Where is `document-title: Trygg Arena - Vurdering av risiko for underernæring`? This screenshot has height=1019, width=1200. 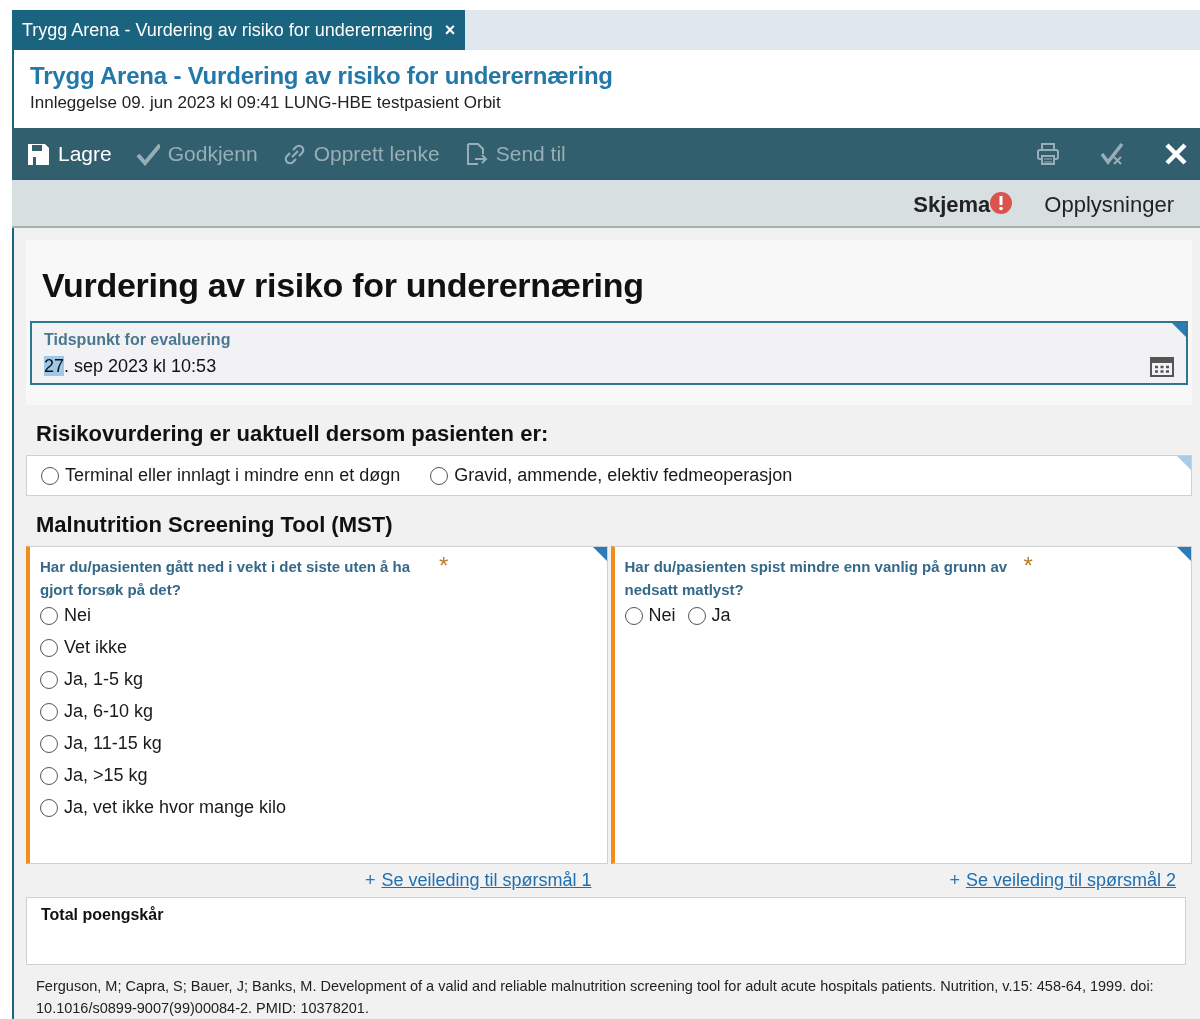
document-title: Trygg Arena - Vurdering av risiko for underernæring is located at coordinates (322, 76).